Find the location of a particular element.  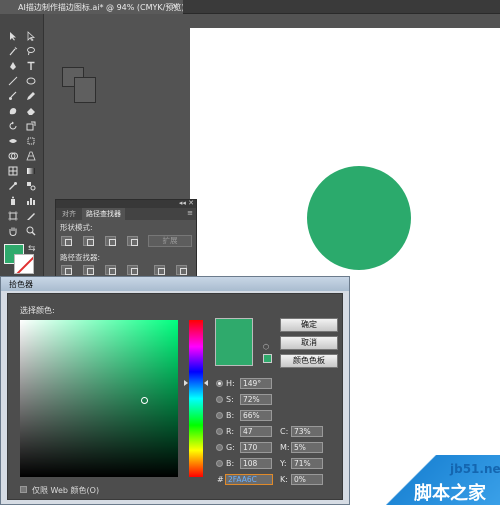

hue-field: 149° is located at coordinates (256, 383).